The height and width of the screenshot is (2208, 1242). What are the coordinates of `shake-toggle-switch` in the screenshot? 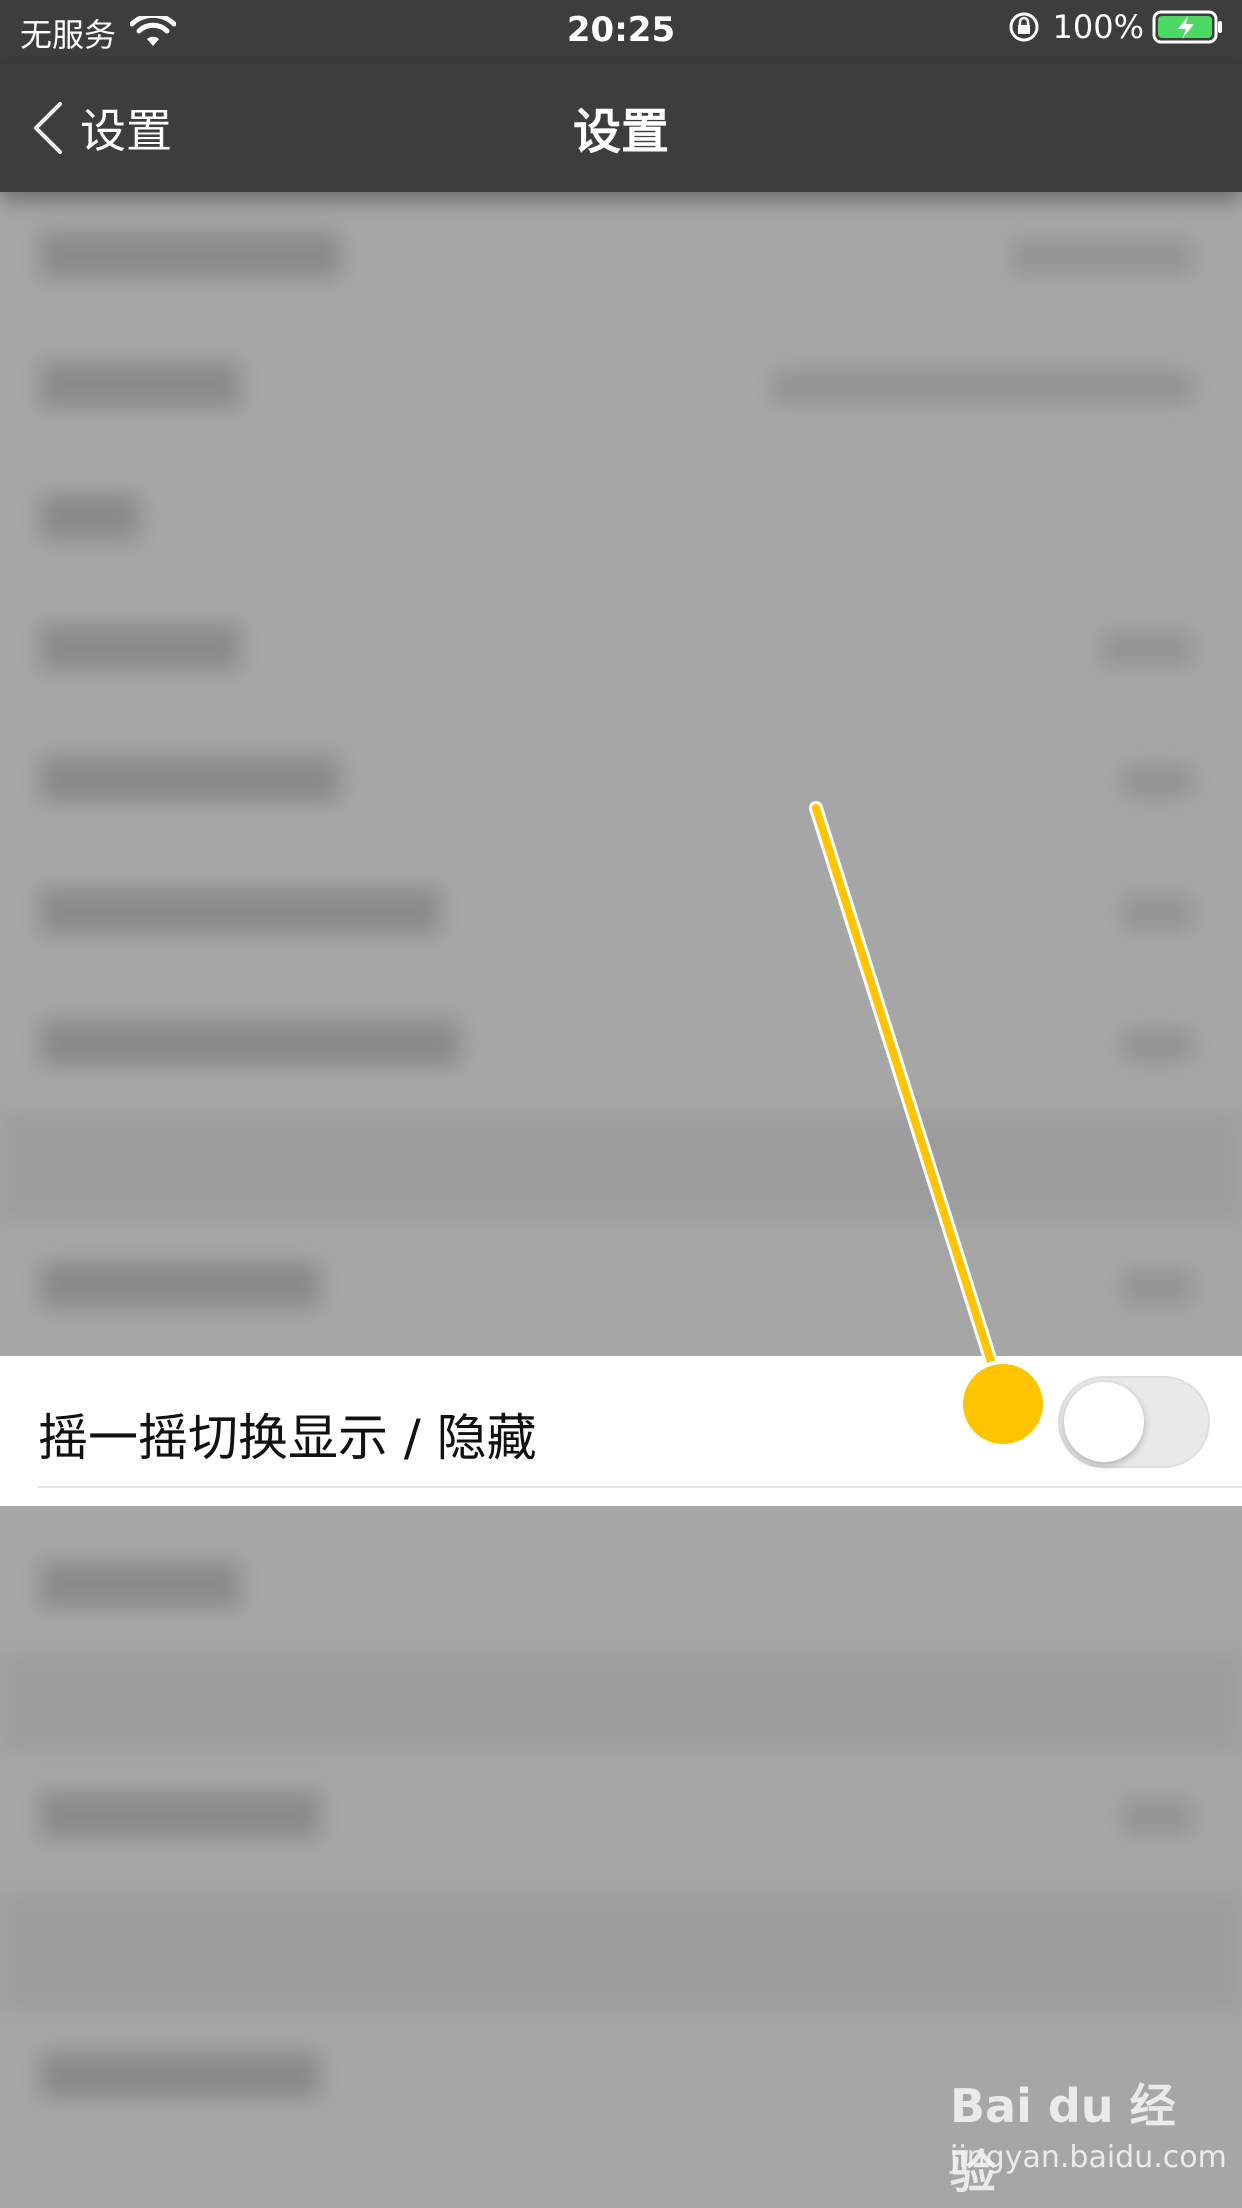 It's located at (1134, 1422).